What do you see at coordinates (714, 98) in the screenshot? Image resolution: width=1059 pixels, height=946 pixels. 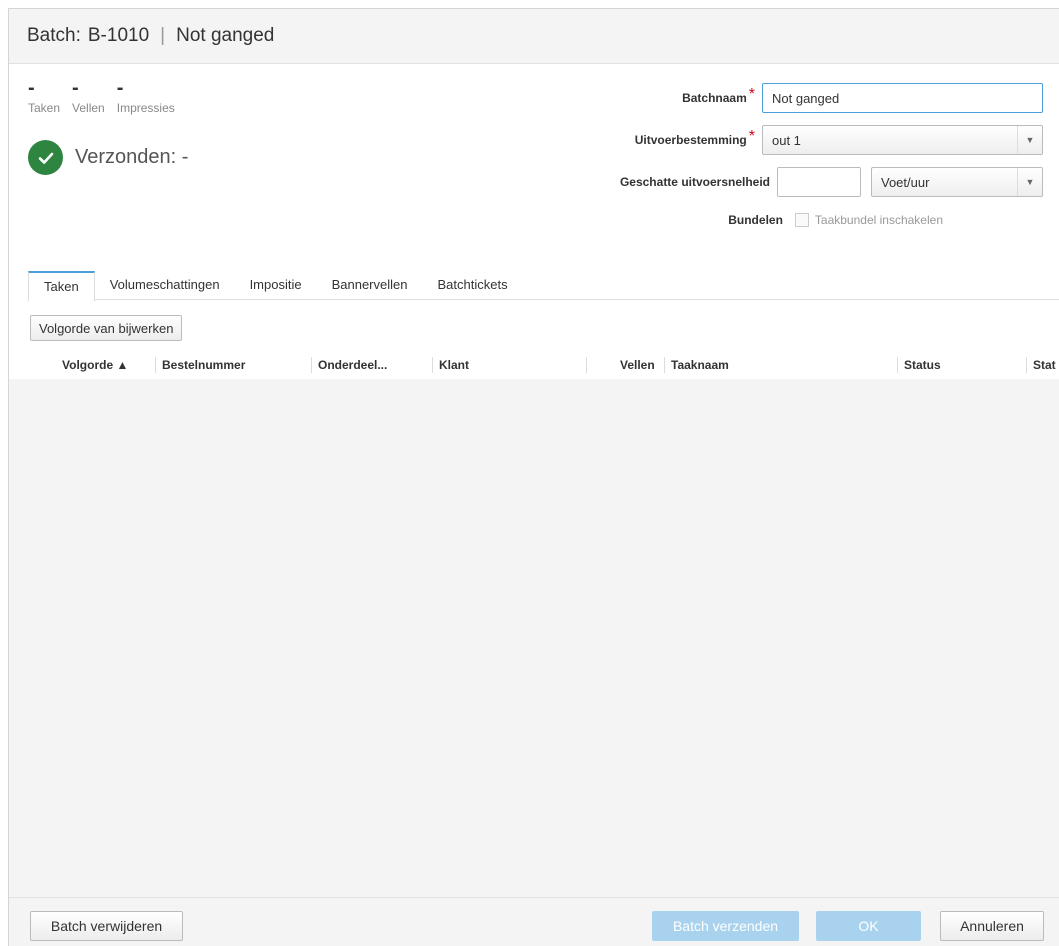 I see `batchnaam-label: Batchnaam` at bounding box center [714, 98].